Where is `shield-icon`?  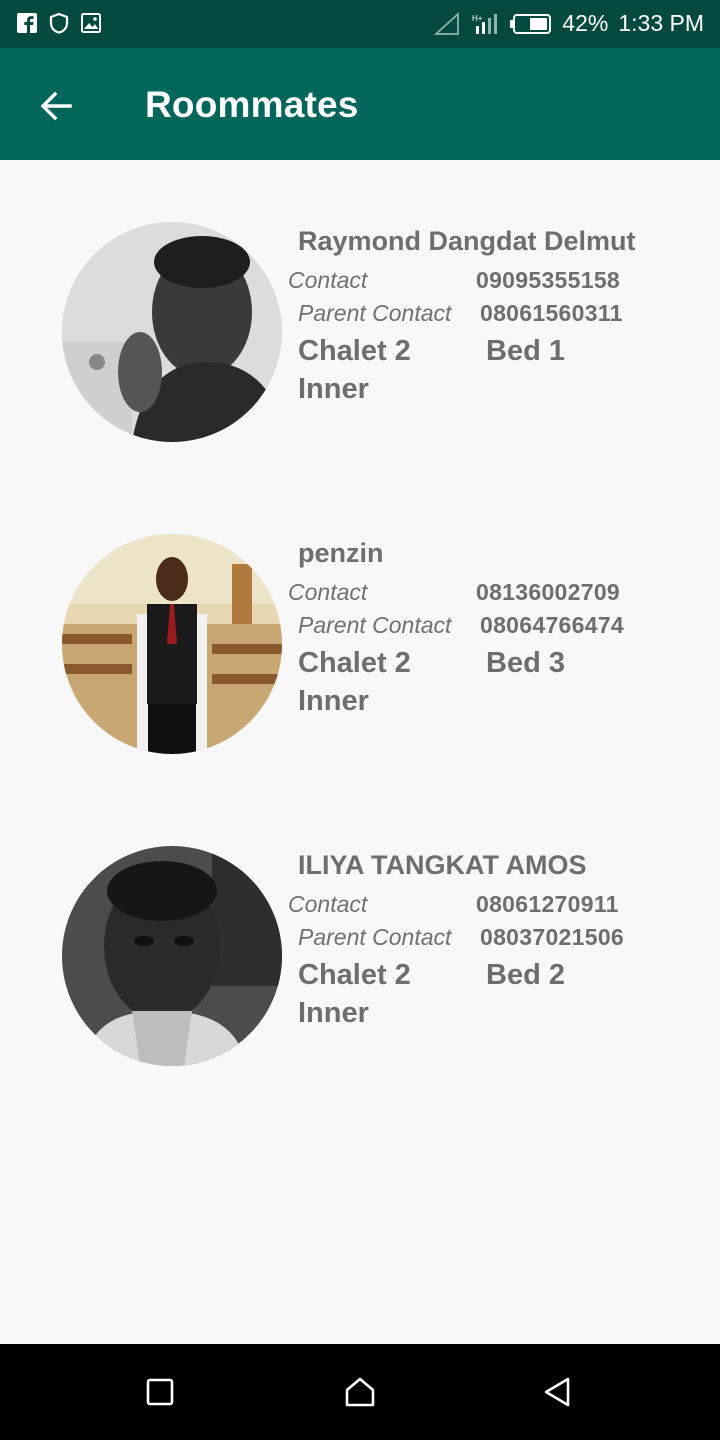 shield-icon is located at coordinates (59, 23).